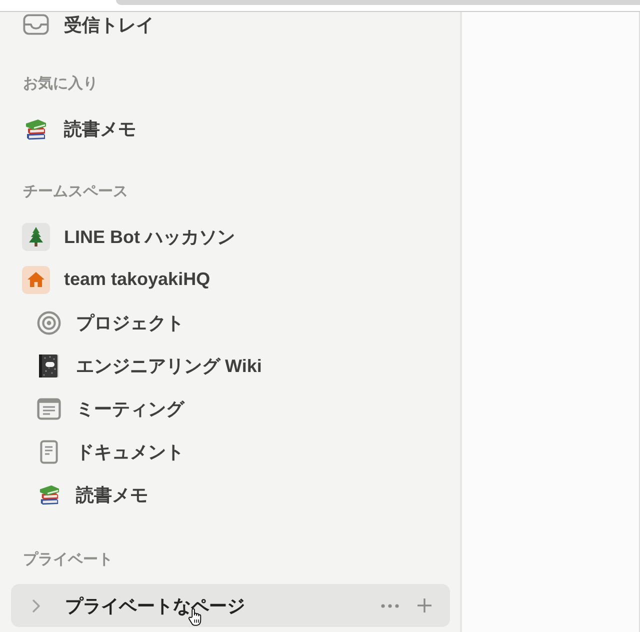  What do you see at coordinates (106, 322) in the screenshot?
I see `sidebar-item: プロジェクト` at bounding box center [106, 322].